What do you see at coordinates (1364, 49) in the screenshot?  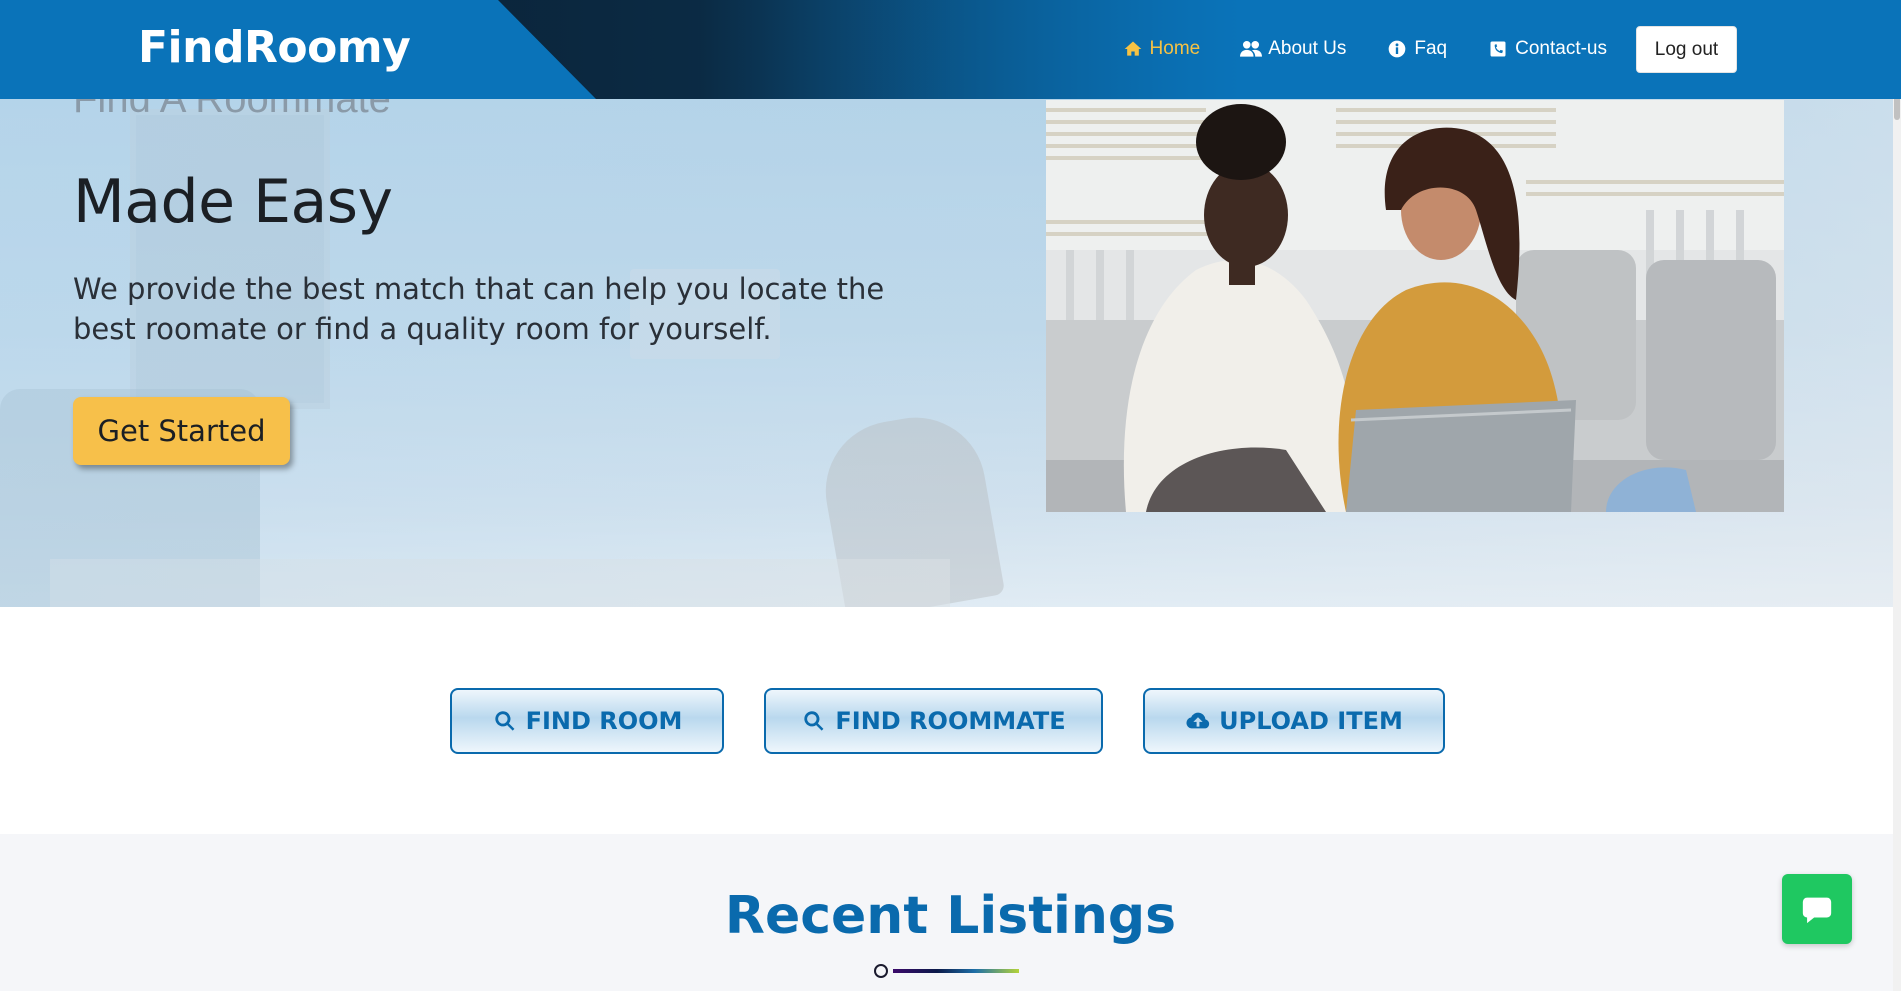 I see `nav-links: Home About Us Faq Contact-us` at bounding box center [1364, 49].